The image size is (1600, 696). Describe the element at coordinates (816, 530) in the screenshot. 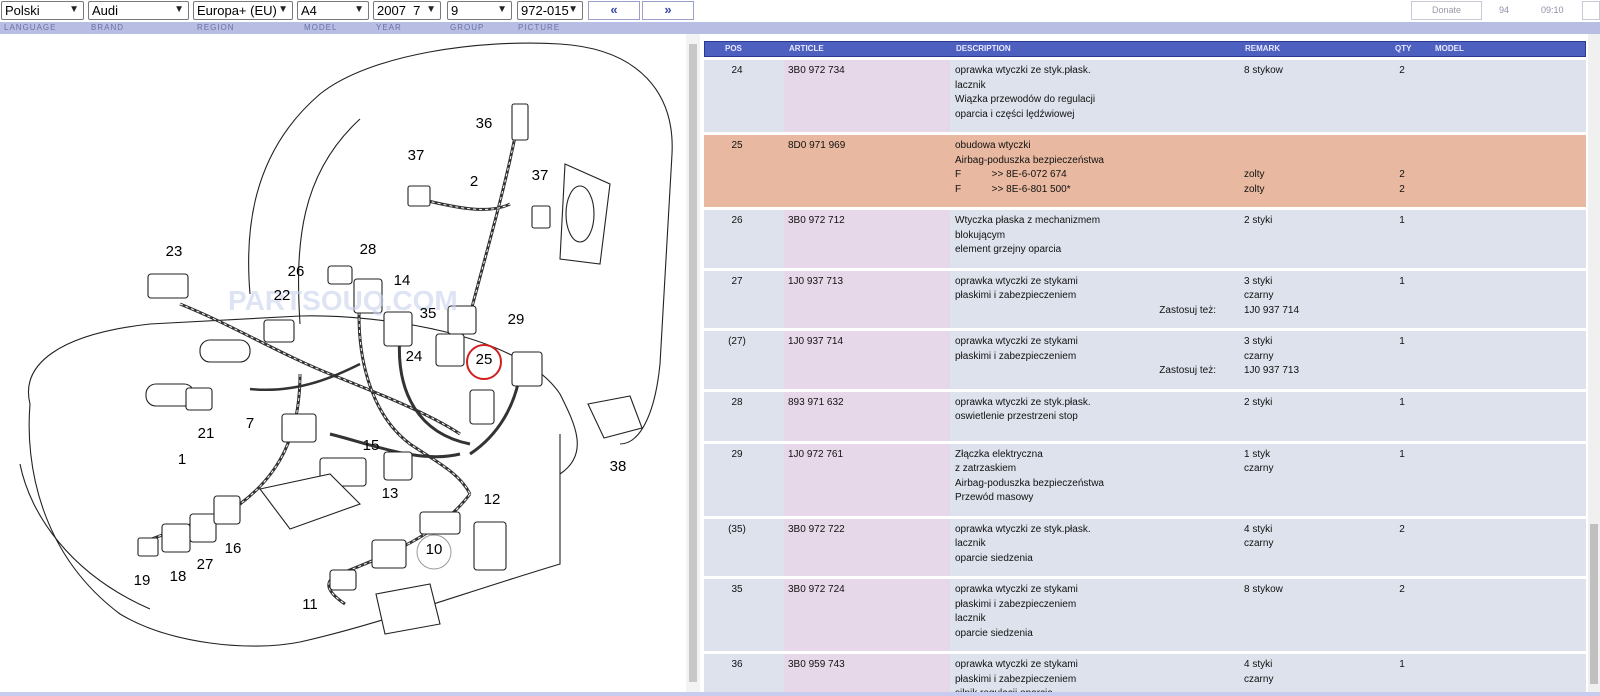

I see `cell-article: 3B0 972 722` at that location.